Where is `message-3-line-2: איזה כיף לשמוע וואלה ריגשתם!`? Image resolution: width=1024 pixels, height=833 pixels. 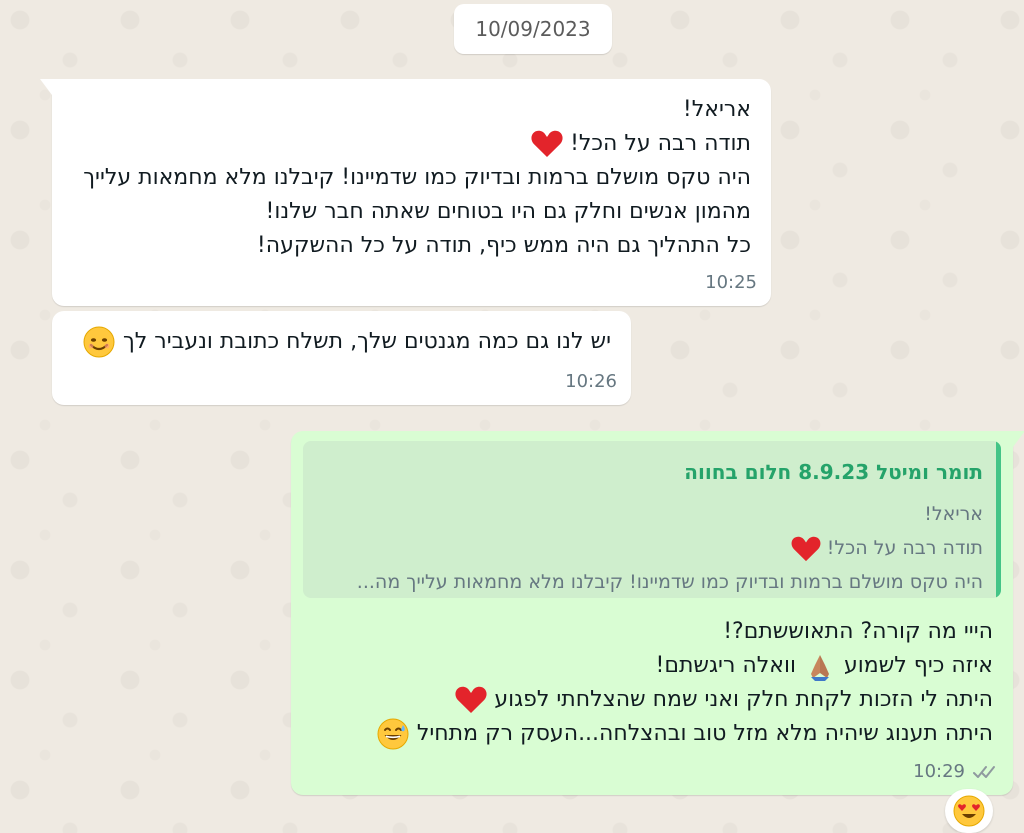 message-3-line-2: איזה כיף לשמוע וואלה ריגשתם! is located at coordinates (652, 666).